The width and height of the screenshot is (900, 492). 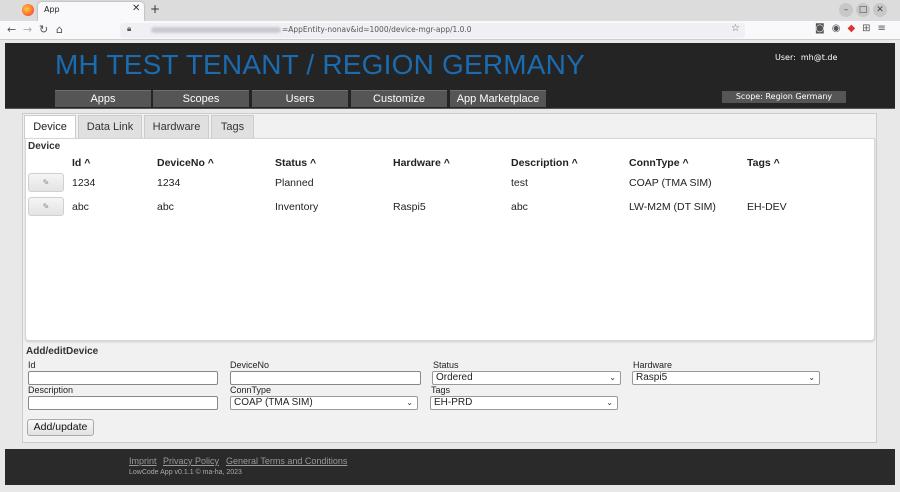 I want to click on menu-icon: ≡, so click(x=885, y=28).